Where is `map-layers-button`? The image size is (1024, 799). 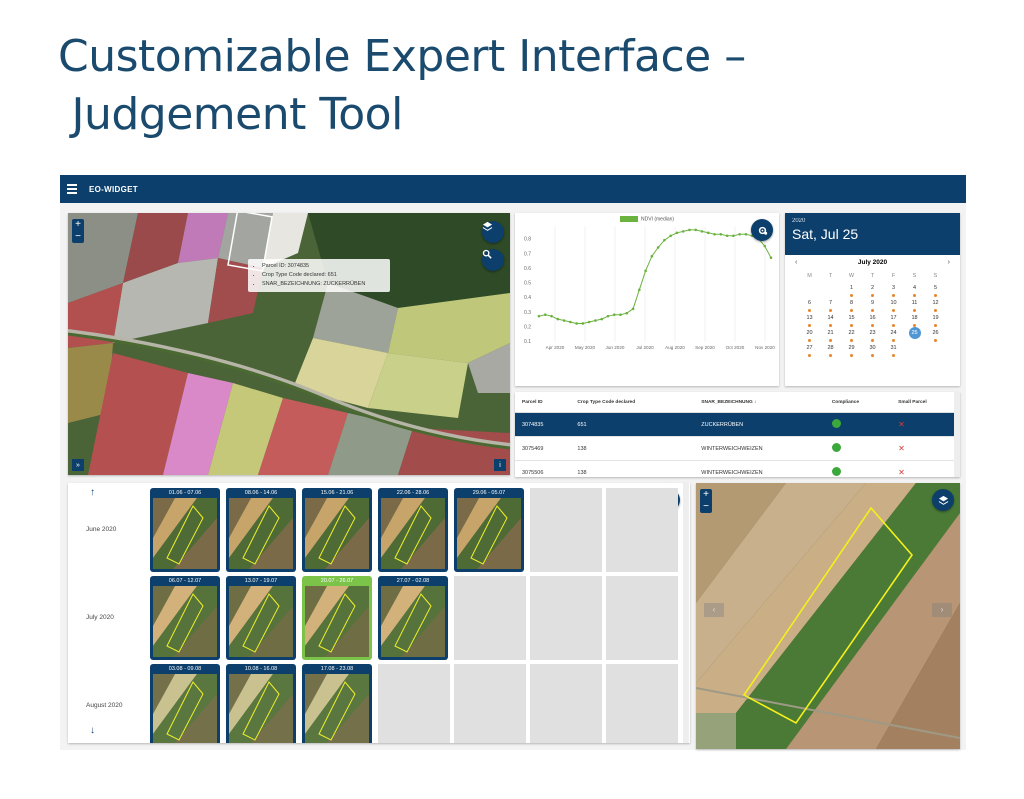
map-layers-button is located at coordinates (493, 232).